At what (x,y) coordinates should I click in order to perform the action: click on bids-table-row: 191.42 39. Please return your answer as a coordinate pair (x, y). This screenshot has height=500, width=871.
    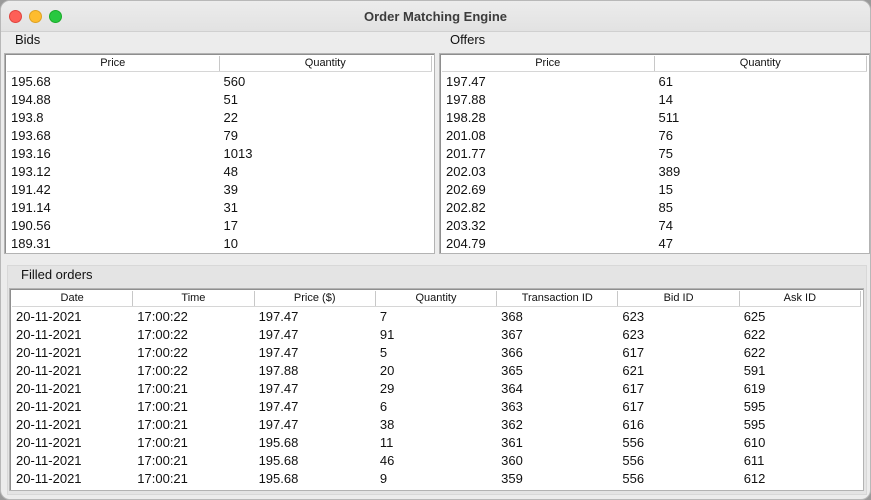
    Looking at the image, I should click on (219, 190).